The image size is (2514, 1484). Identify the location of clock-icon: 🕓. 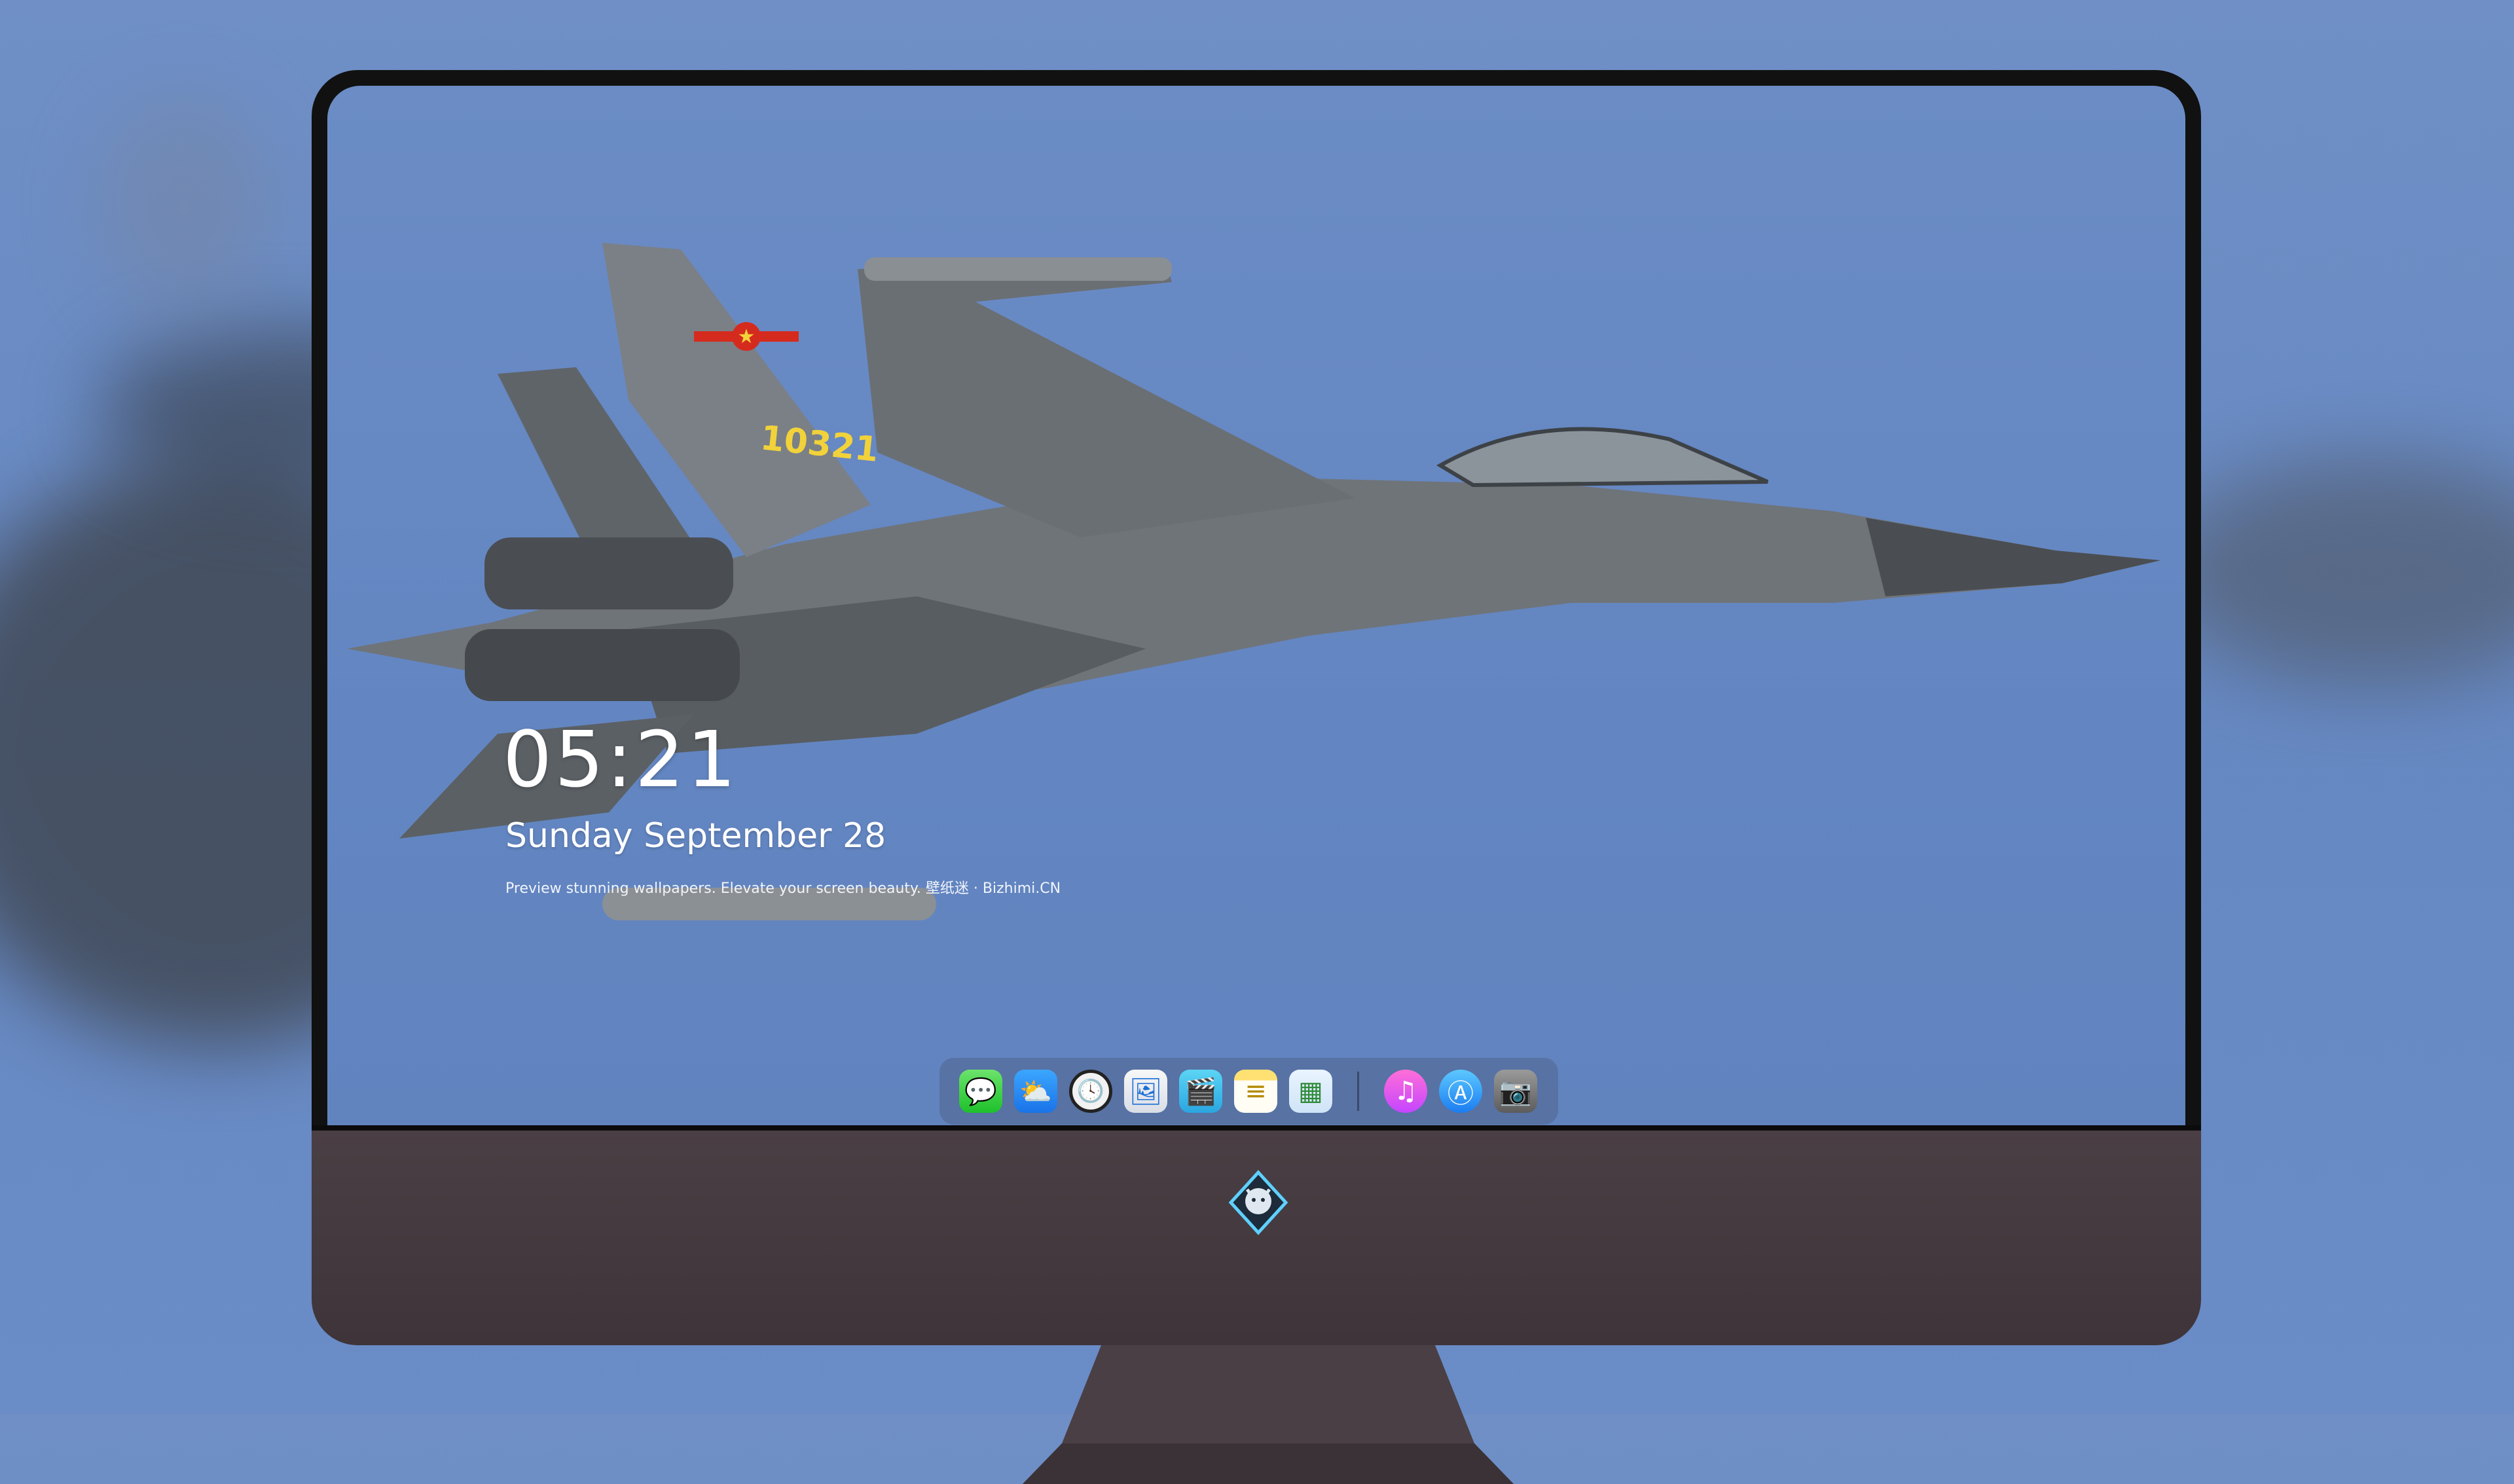
(1090, 1091).